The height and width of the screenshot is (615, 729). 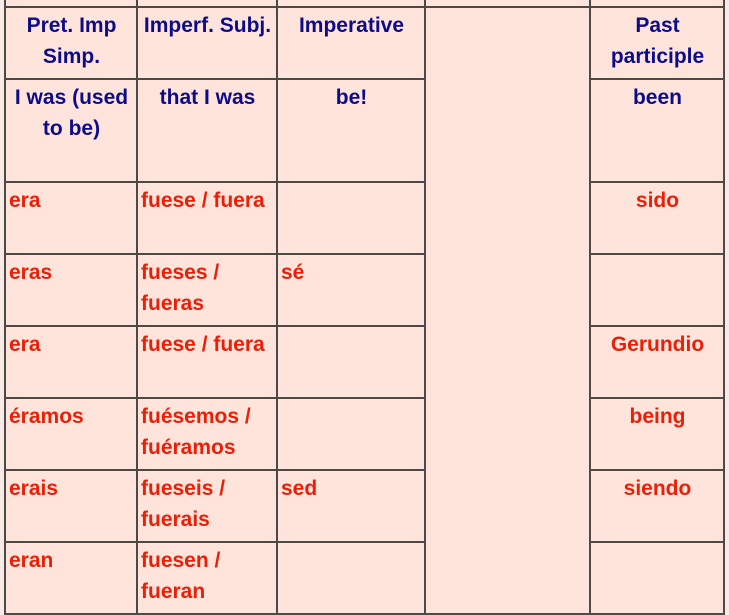 What do you see at coordinates (207, 578) in the screenshot?
I see `imperf-subj-cell: fuesen / fueran` at bounding box center [207, 578].